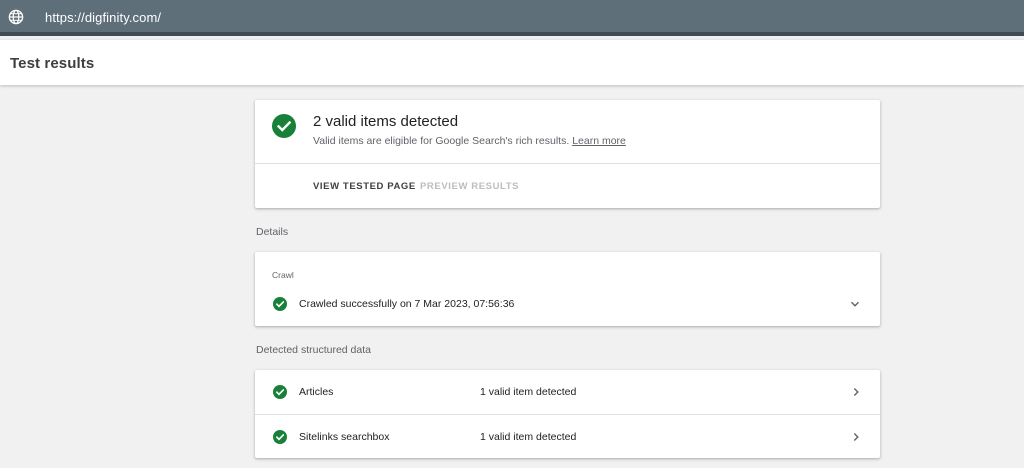 The height and width of the screenshot is (468, 1024). I want to click on divider, so click(567, 163).